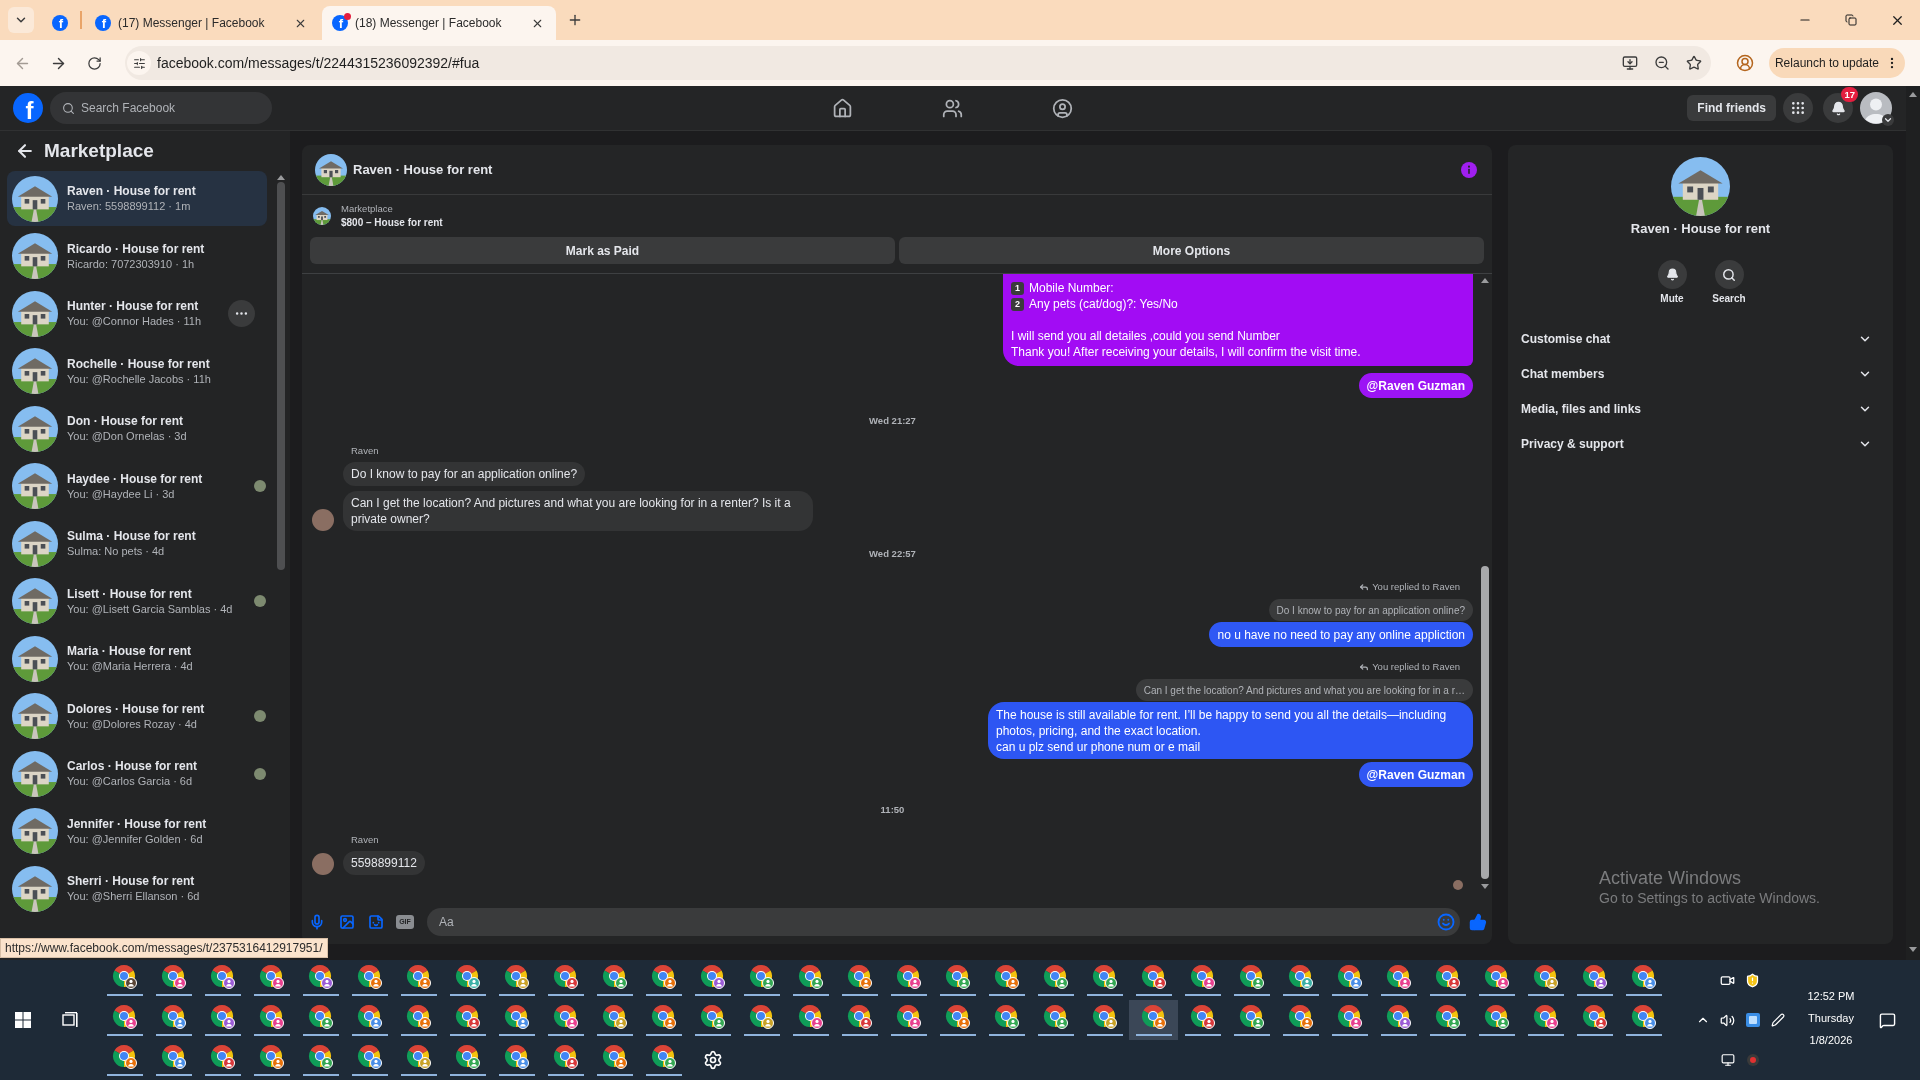 The height and width of the screenshot is (1080, 1920). I want to click on taskbar-button, so click(1153, 1020).